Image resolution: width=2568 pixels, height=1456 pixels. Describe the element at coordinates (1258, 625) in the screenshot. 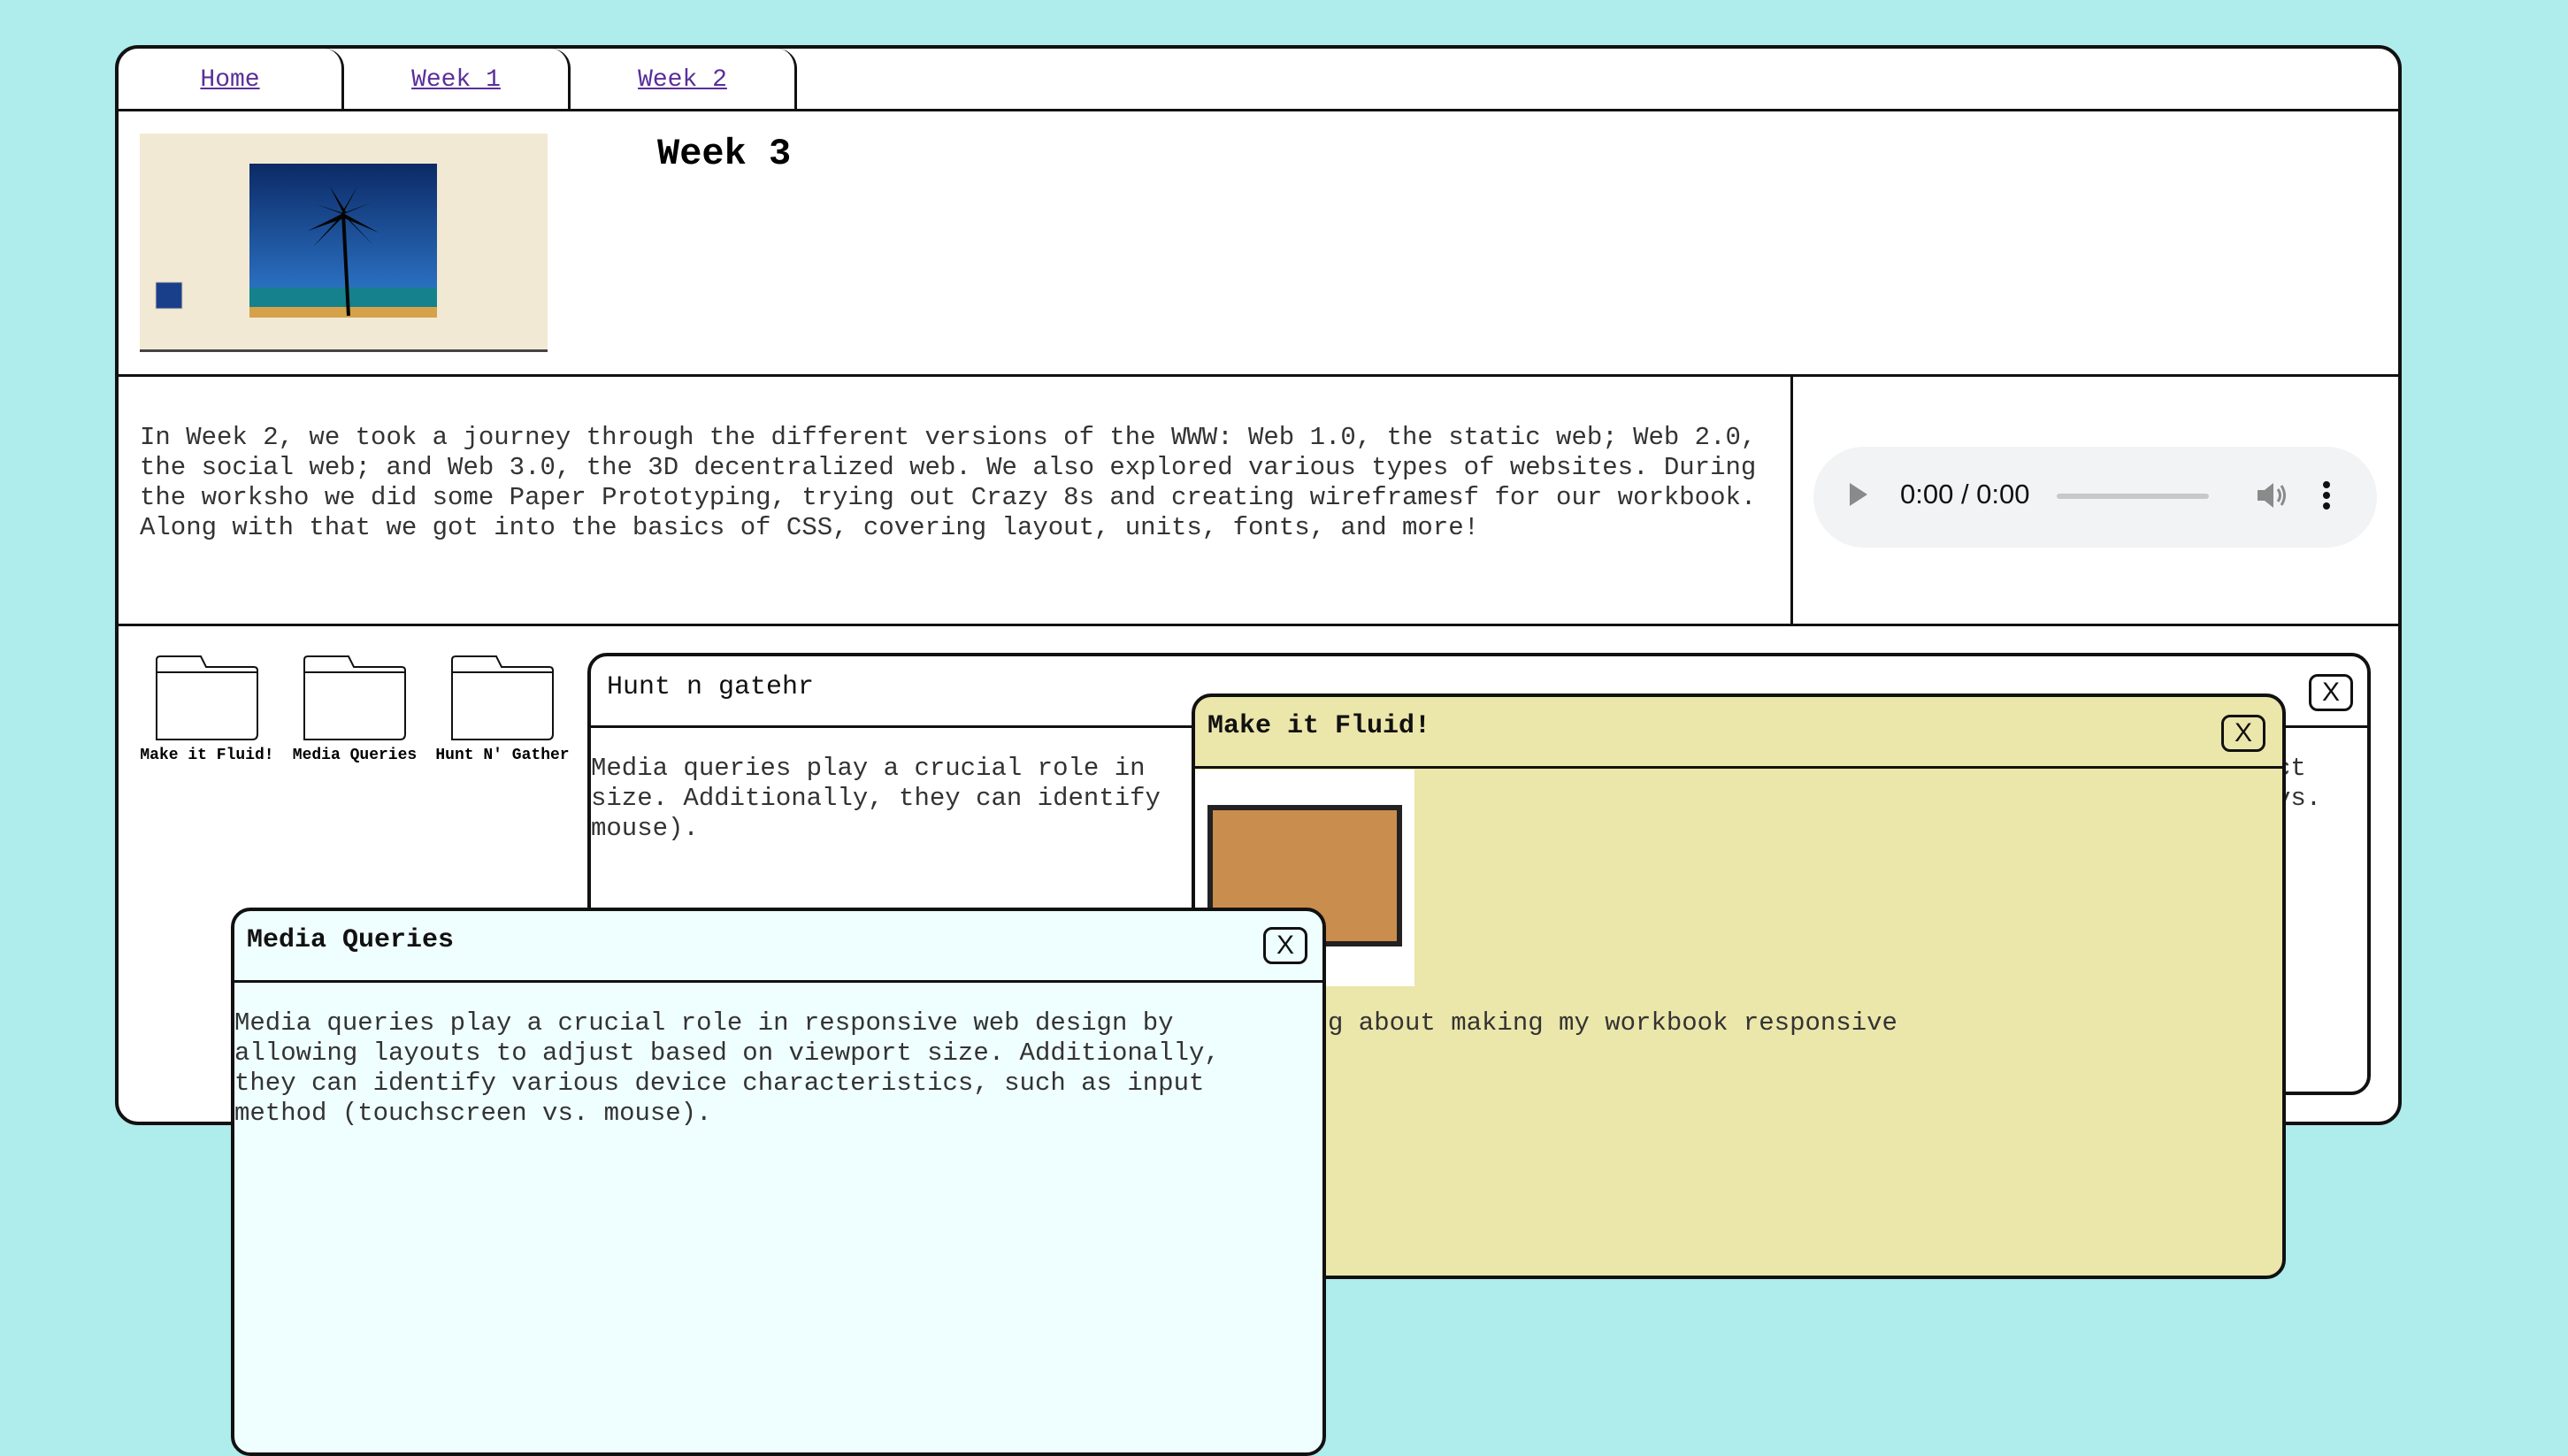

I see `section-divider` at that location.